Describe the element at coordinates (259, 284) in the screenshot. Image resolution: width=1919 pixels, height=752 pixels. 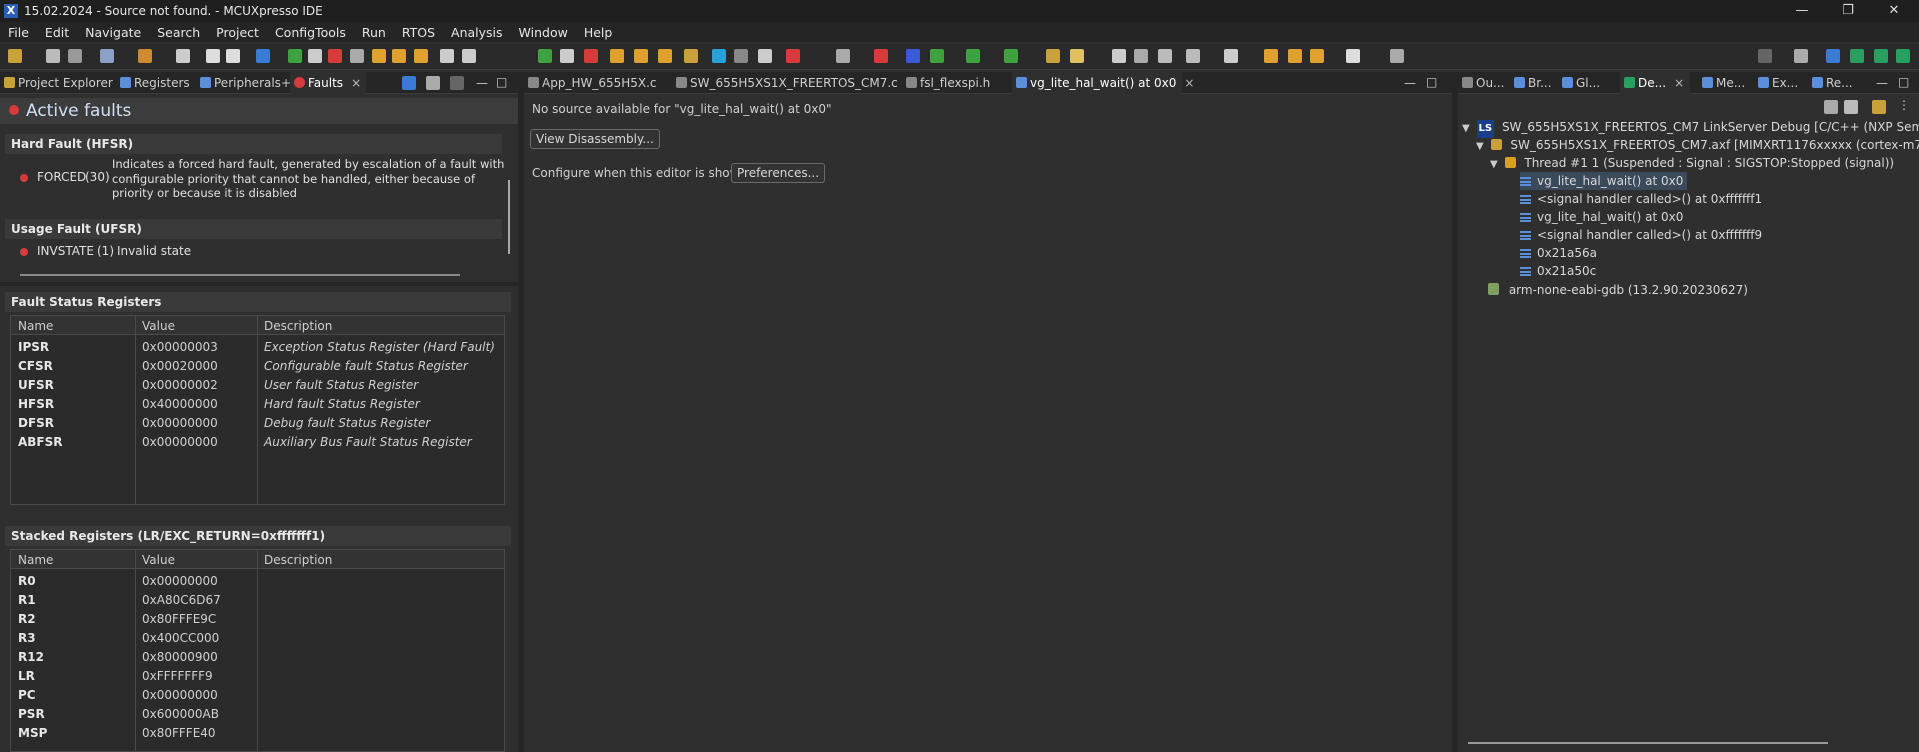
I see `sash` at that location.